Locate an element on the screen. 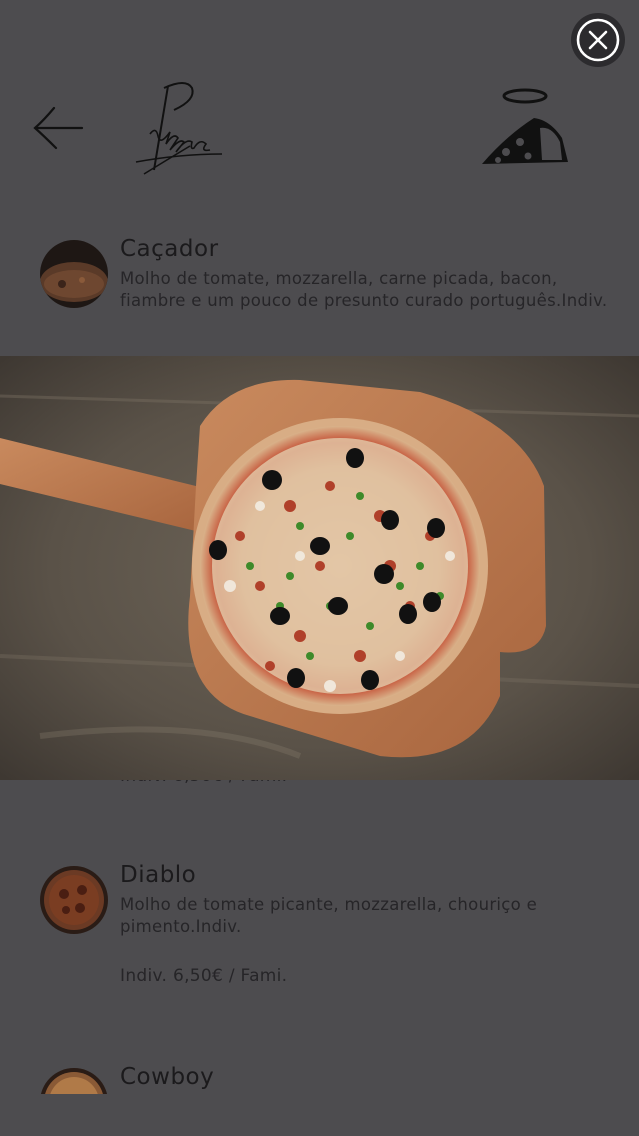 The image size is (639, 1136). back-button is located at coordinates (60, 128).